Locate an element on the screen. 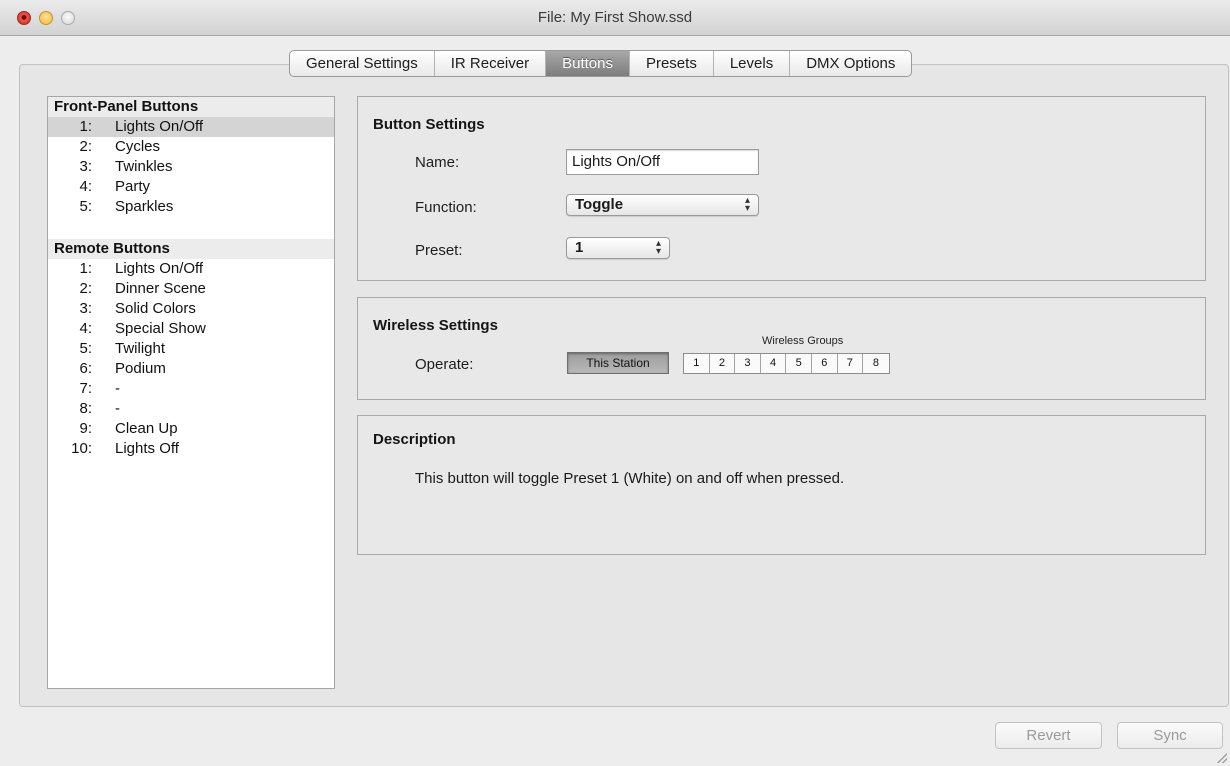 The height and width of the screenshot is (766, 1230). wireless-group-3-button: 3 is located at coordinates (748, 363).